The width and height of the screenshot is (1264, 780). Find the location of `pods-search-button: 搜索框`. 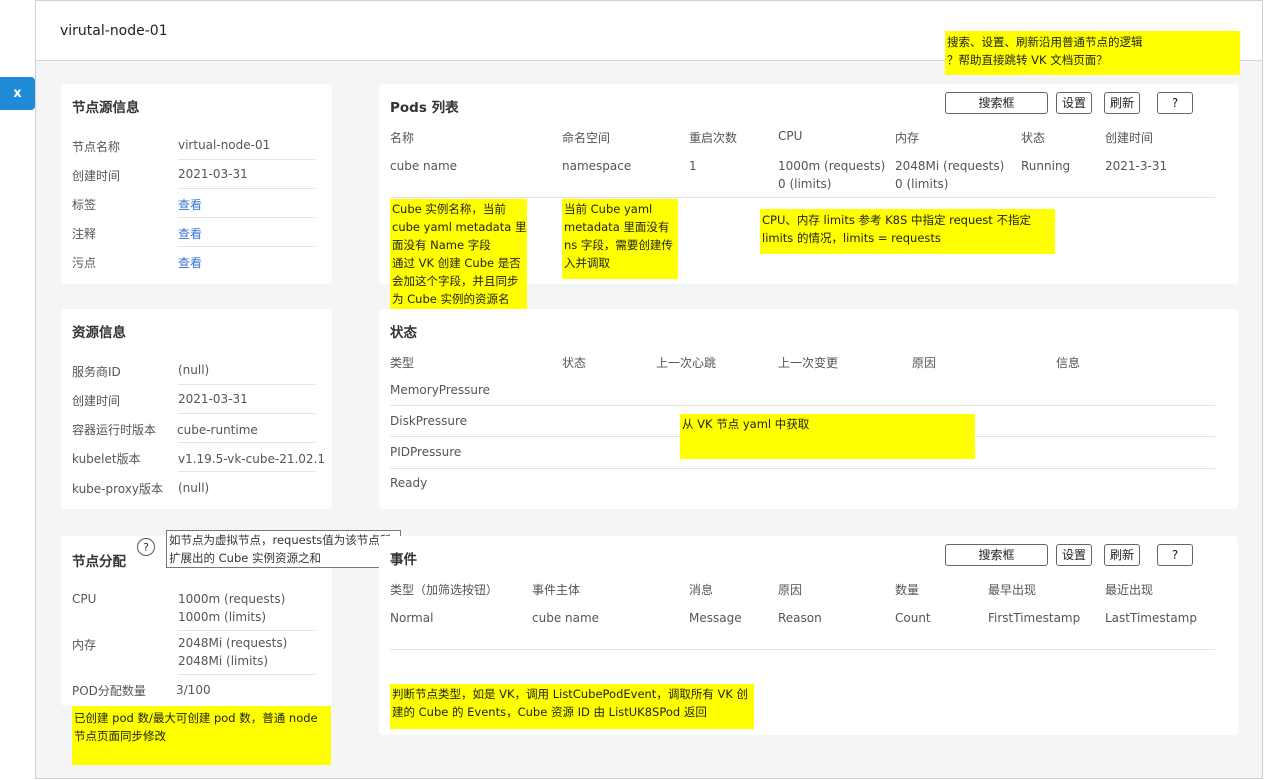

pods-search-button: 搜索框 is located at coordinates (996, 103).